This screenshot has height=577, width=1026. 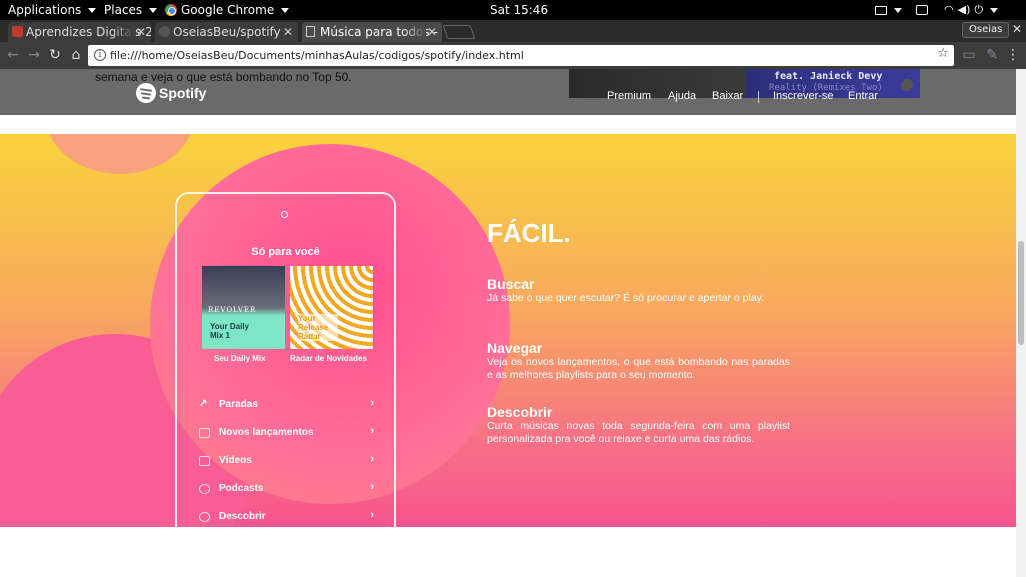 I want to click on window-switch-icon, so click(x=881, y=10).